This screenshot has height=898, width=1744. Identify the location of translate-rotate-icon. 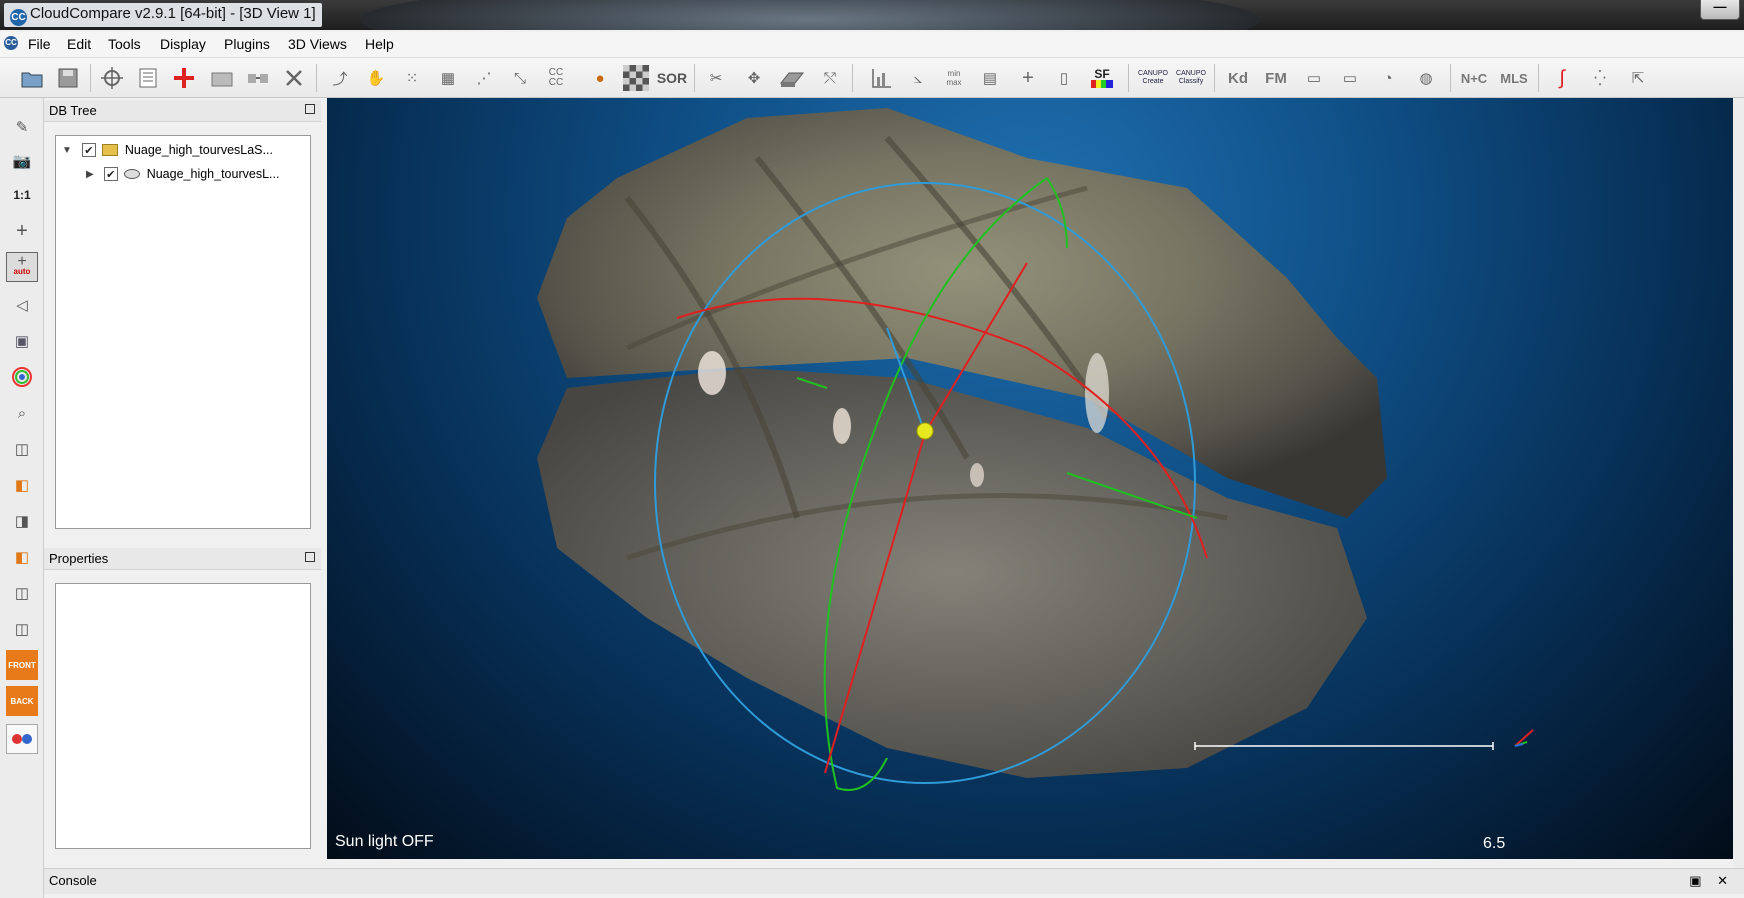
(112, 78).